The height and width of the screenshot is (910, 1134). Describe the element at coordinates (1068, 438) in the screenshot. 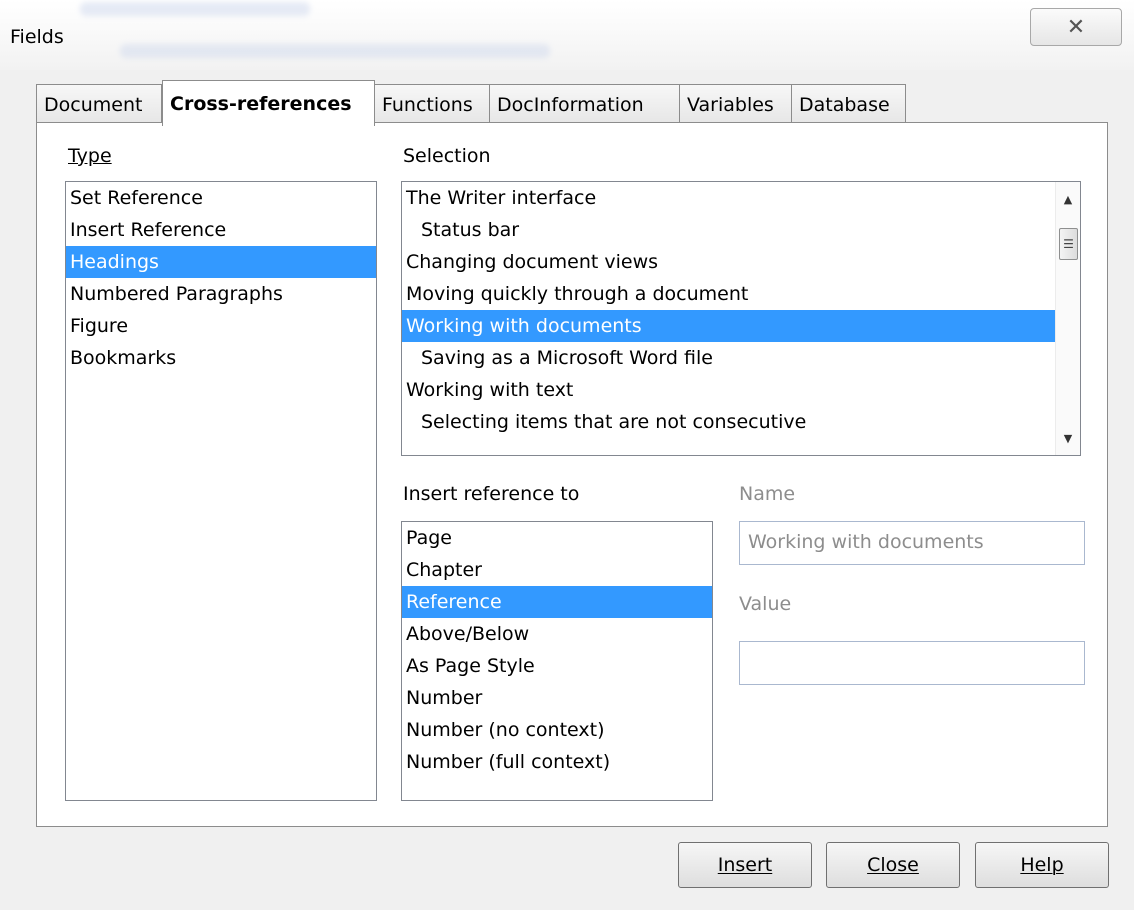

I see `scroll-down-icon: ▼` at that location.